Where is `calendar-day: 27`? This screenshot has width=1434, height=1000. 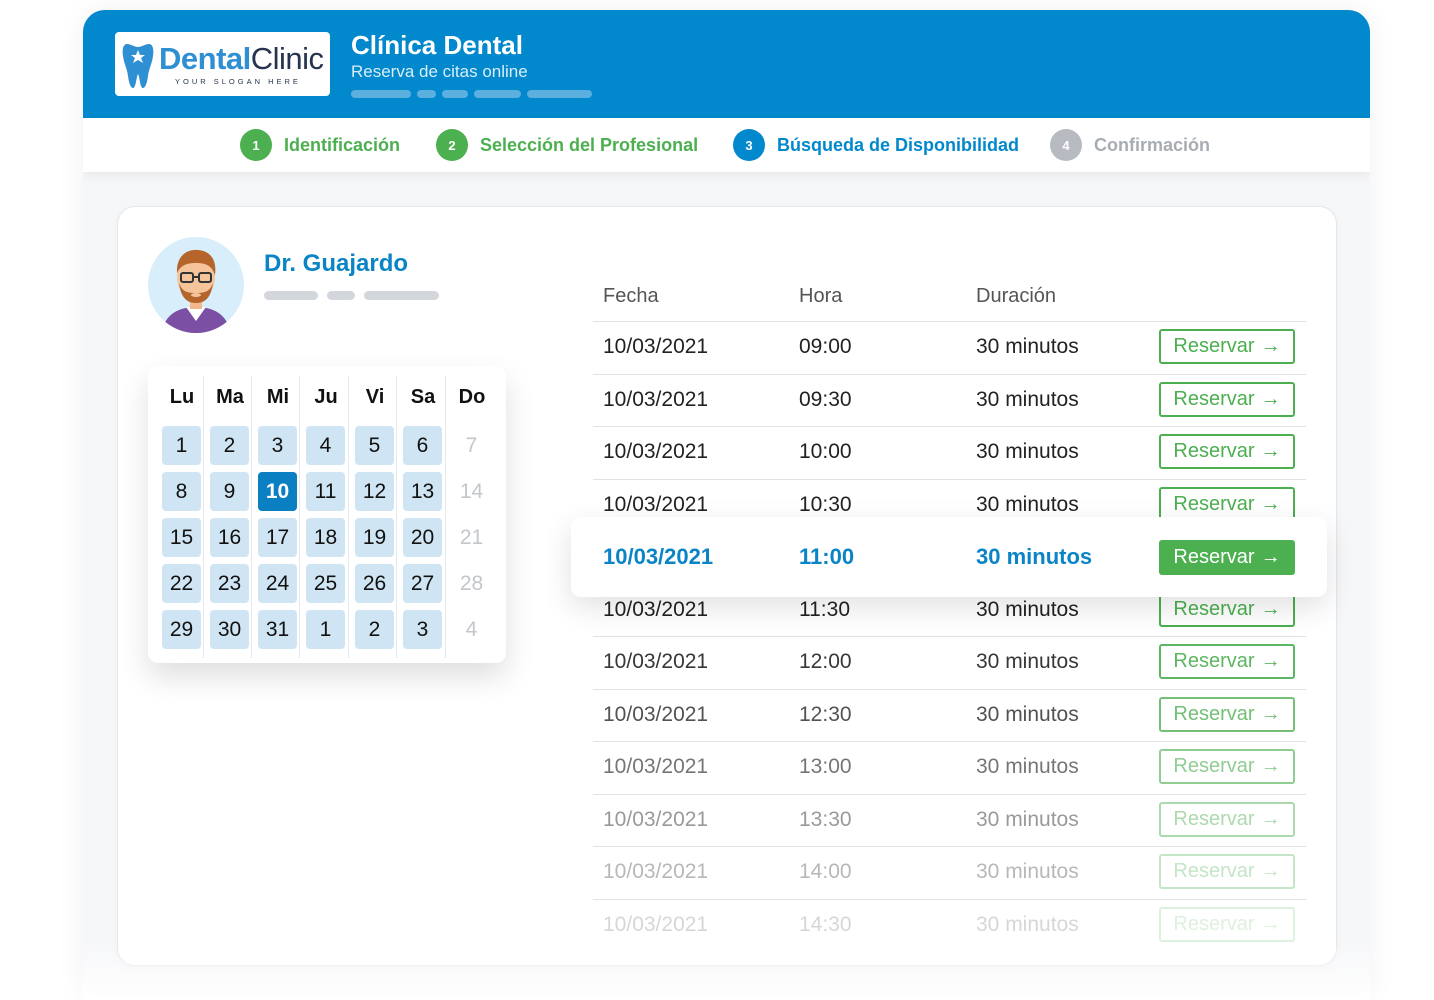
calendar-day: 27 is located at coordinates (422, 583).